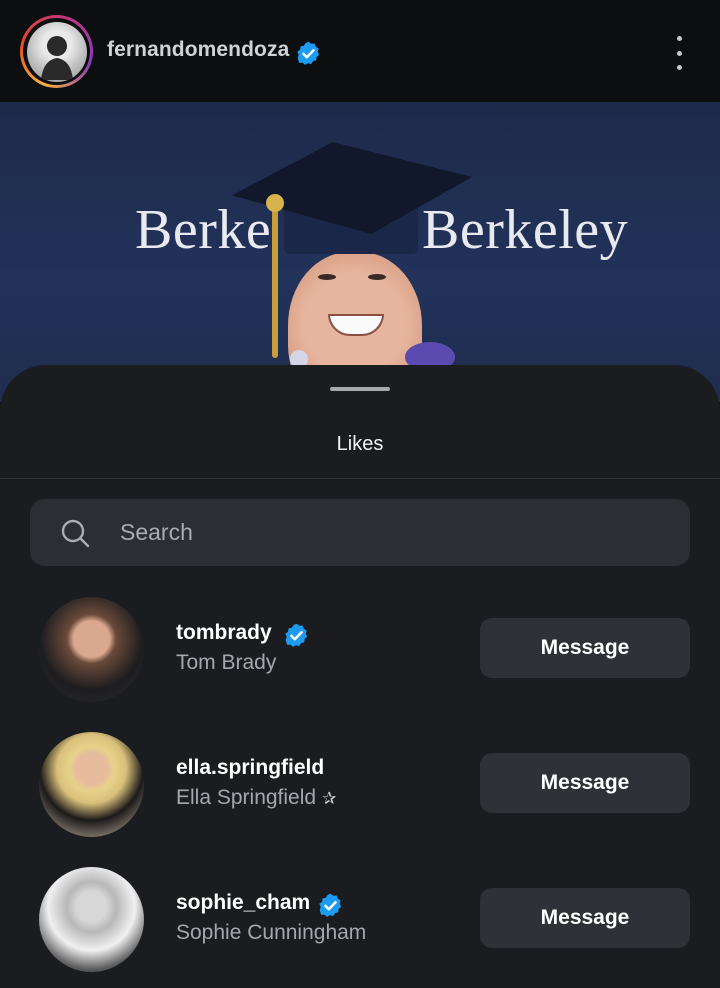 This screenshot has height=988, width=720. What do you see at coordinates (250, 768) in the screenshot?
I see `row-username: ella.springfield` at bounding box center [250, 768].